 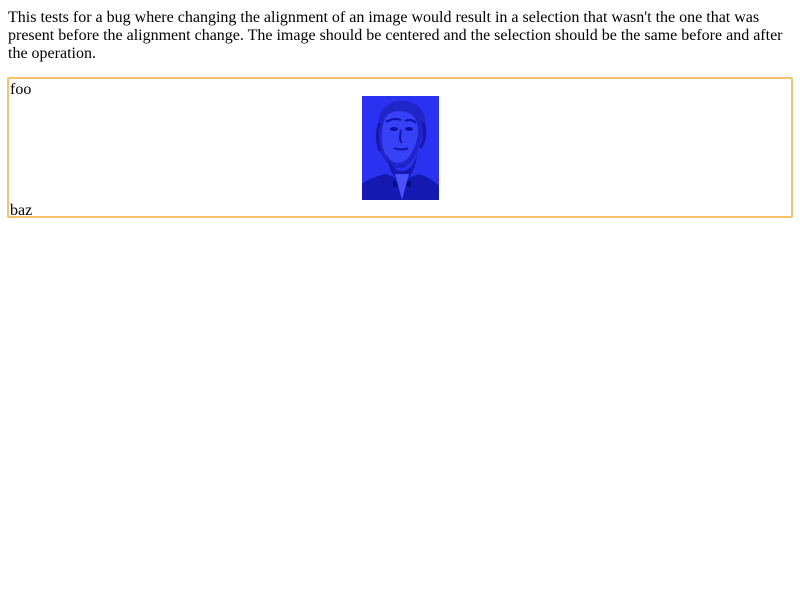 I want to click on editor-bottom-text: baz, so click(x=21, y=211).